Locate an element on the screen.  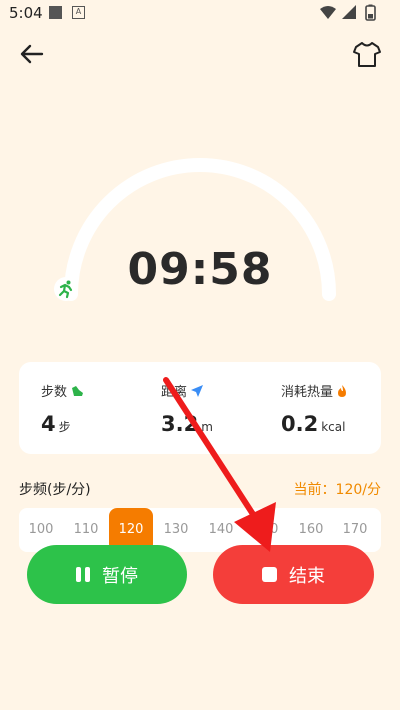
stop-icon is located at coordinates (269, 574).